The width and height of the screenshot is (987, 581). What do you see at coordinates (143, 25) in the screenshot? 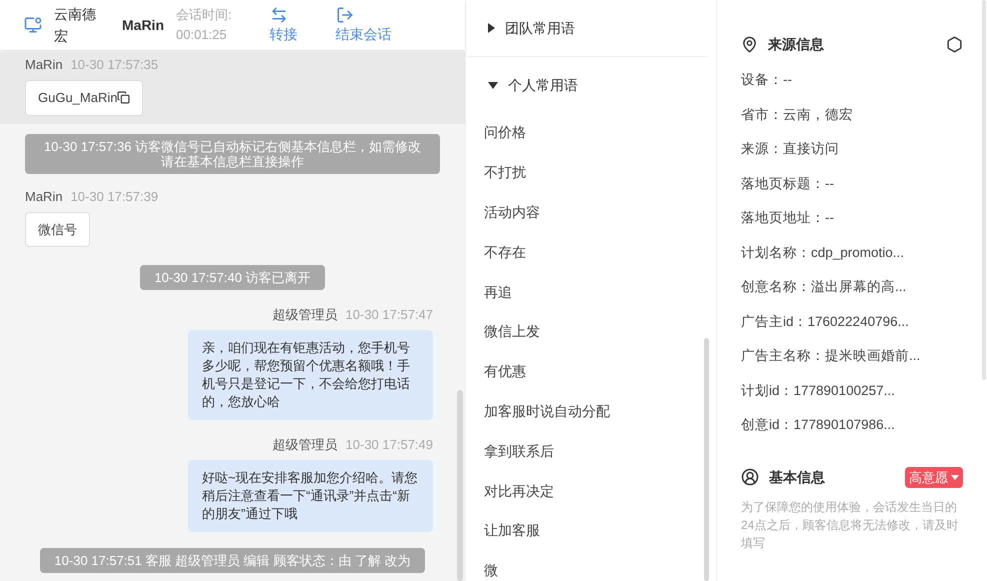
I see `visitor-name: MaRin` at bounding box center [143, 25].